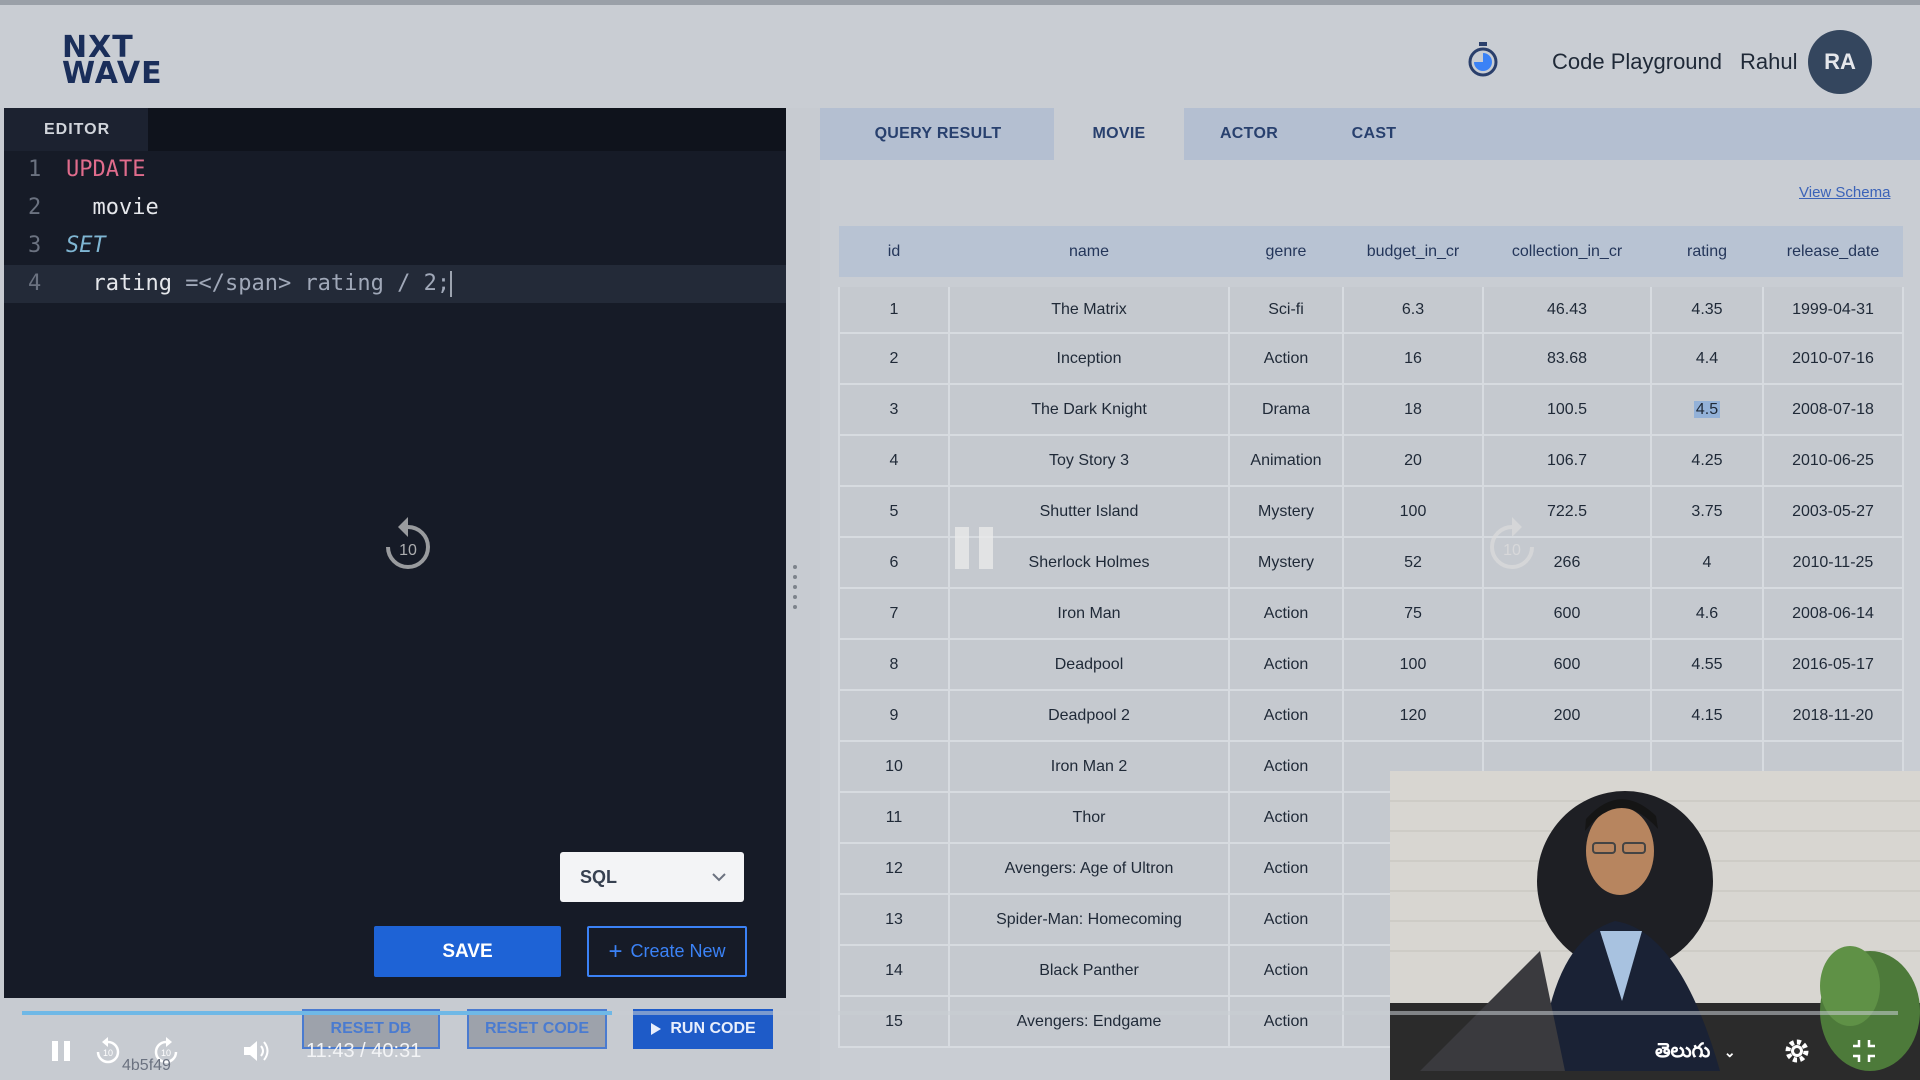  I want to click on user-name: Rahul, so click(1768, 62).